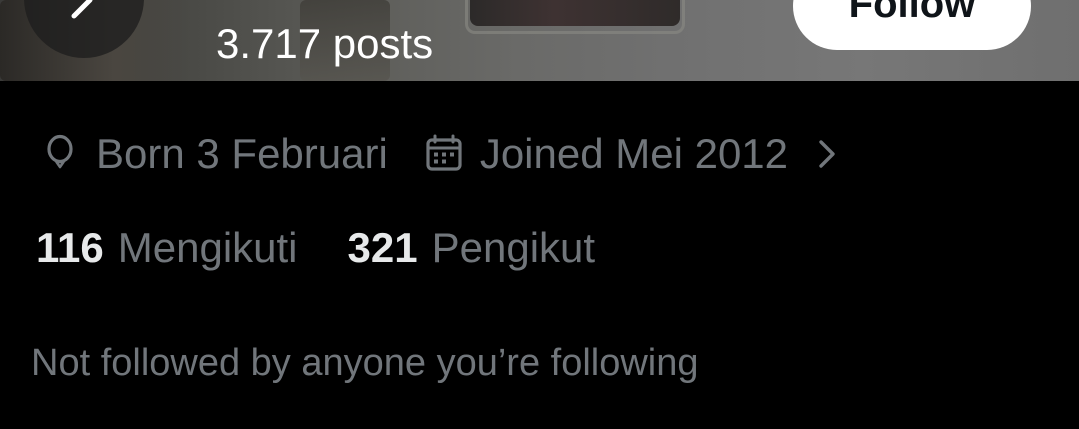 The image size is (1079, 429). I want to click on following-link: 116 Mengikuti, so click(167, 248).